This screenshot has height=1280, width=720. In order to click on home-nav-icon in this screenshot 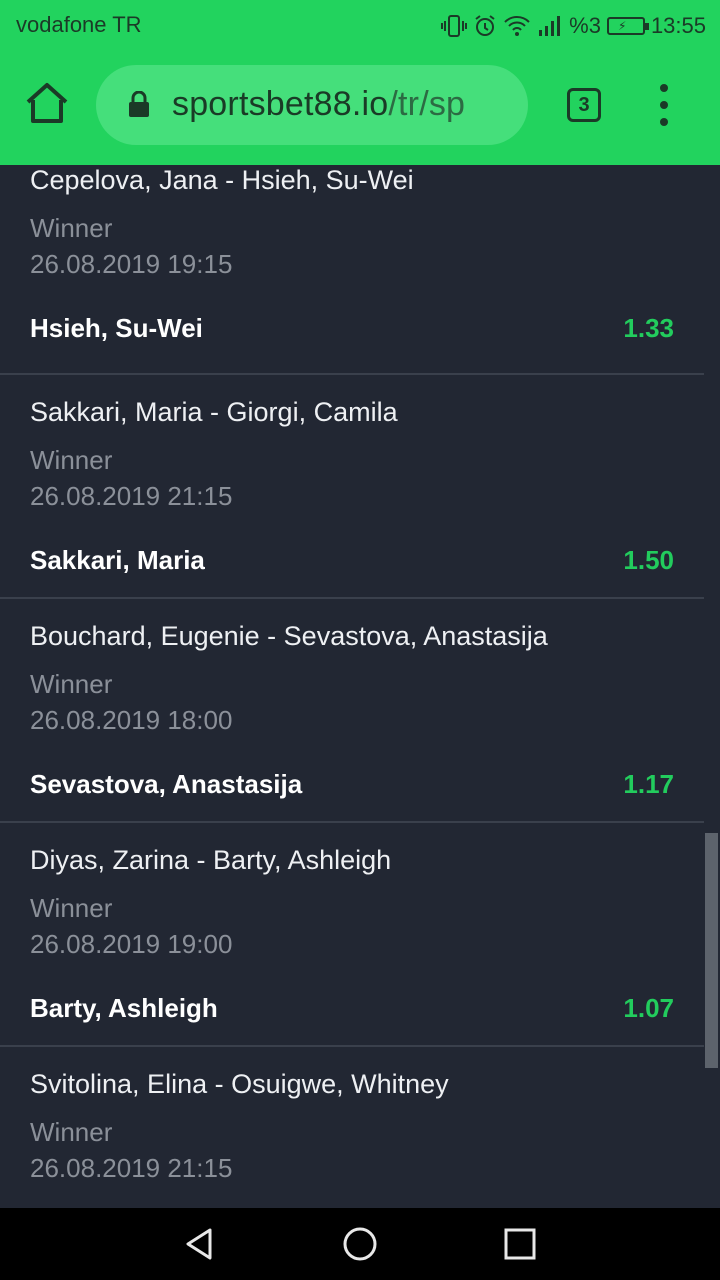, I will do `click(360, 1244)`.